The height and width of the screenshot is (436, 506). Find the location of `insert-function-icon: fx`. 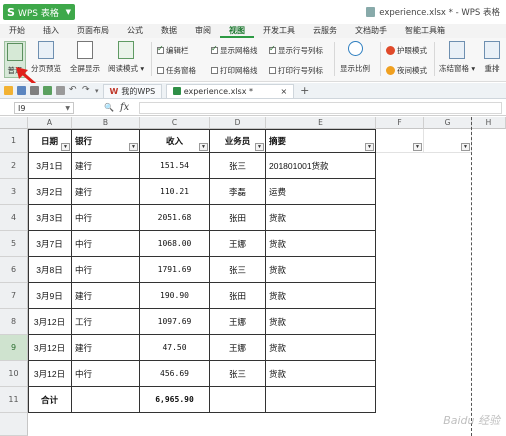

insert-function-icon: fx is located at coordinates (124, 107).